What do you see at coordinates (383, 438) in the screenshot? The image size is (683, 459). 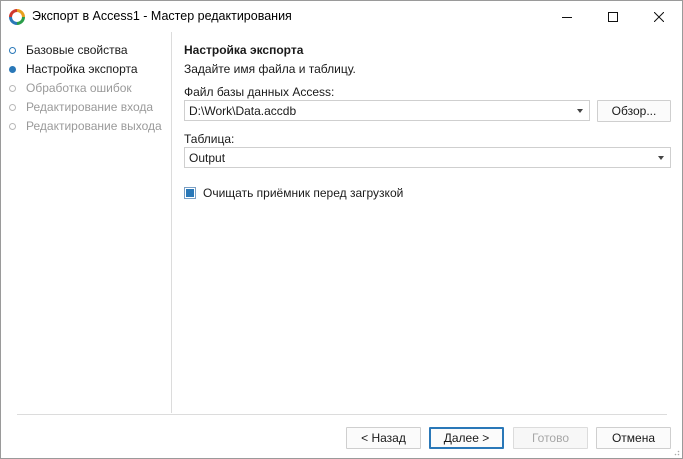 I see `back-button: < Назад` at bounding box center [383, 438].